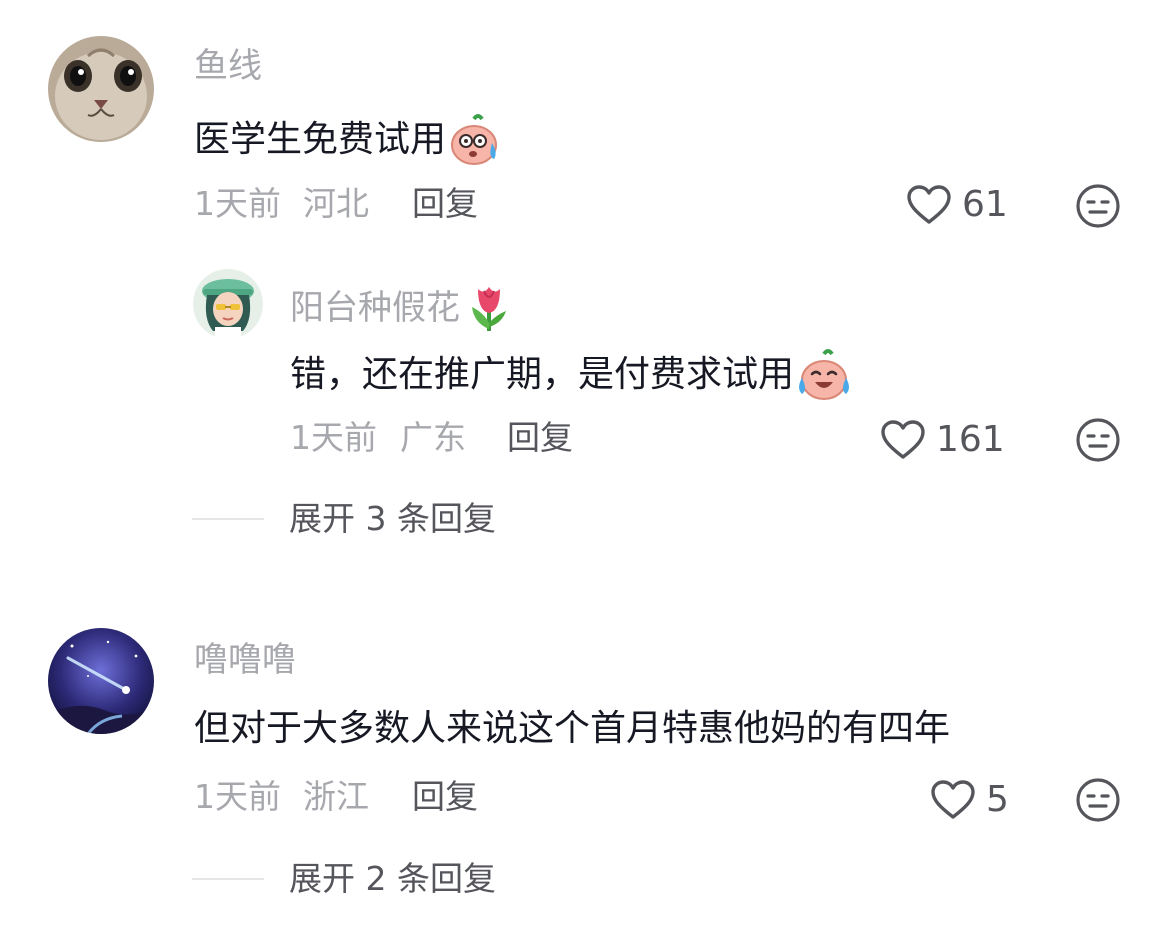 The width and height of the screenshot is (1170, 934). What do you see at coordinates (489, 308) in the screenshot?
I see `tulip-emoji-icon` at bounding box center [489, 308].